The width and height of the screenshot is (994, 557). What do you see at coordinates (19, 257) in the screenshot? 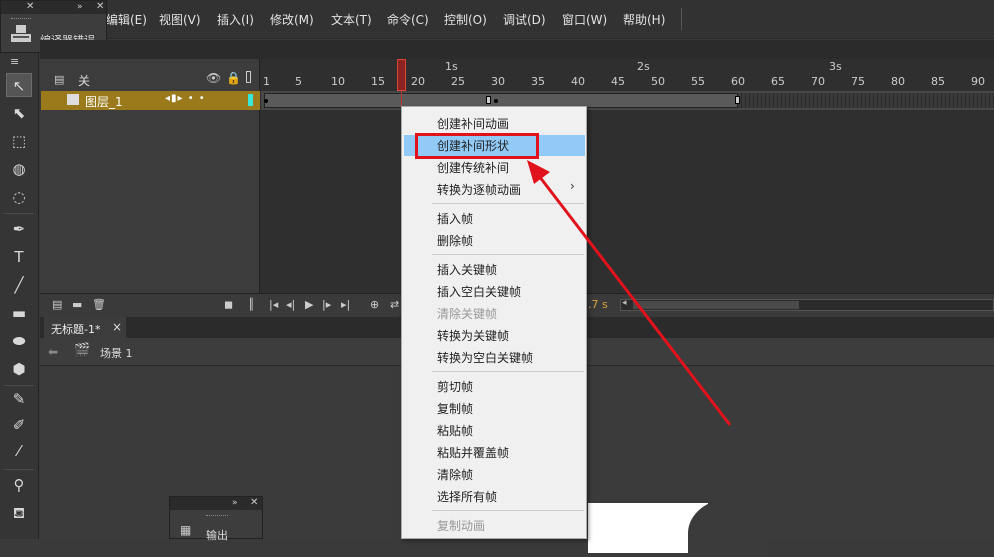
I see `text-tool-icon: T` at bounding box center [19, 257].